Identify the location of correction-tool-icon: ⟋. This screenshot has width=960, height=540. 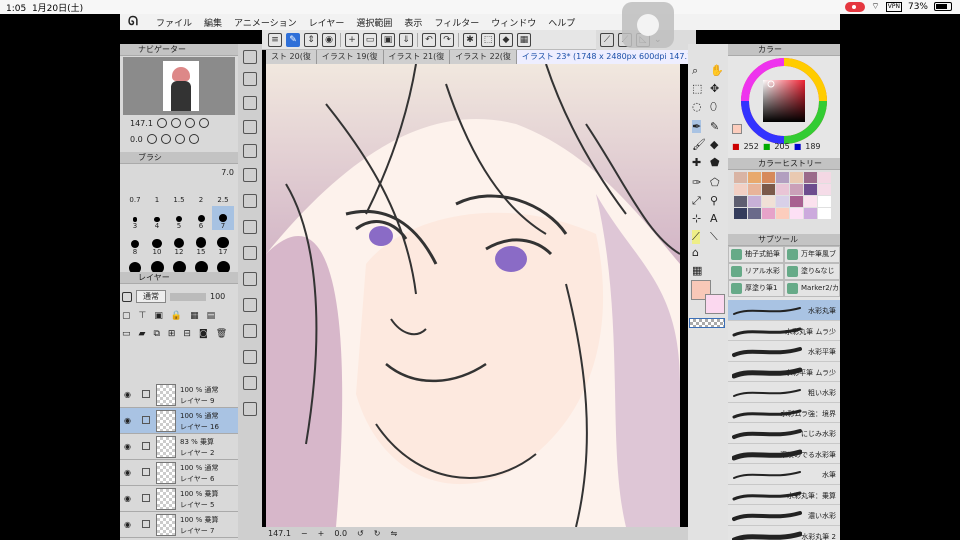
(696, 237).